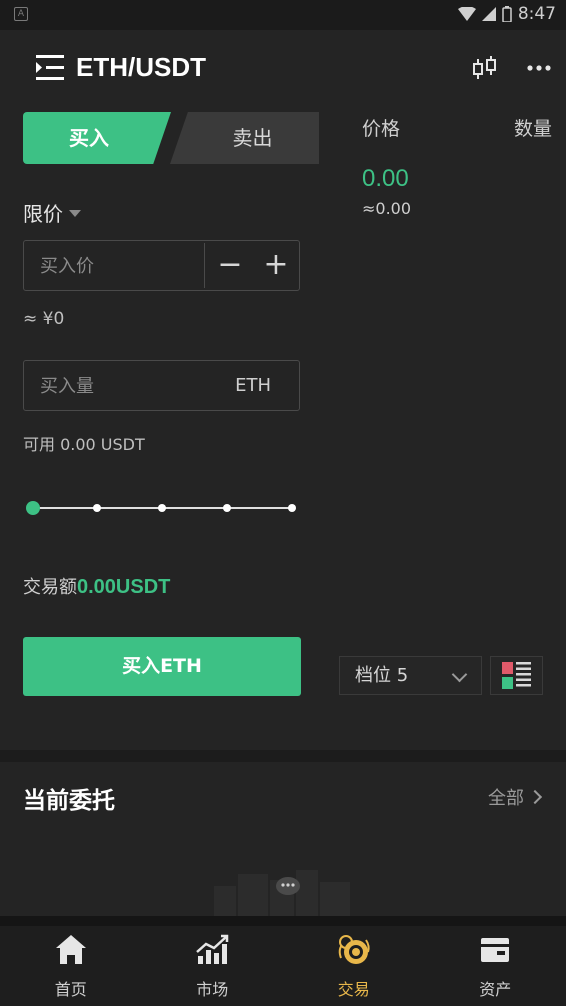  Describe the element at coordinates (354, 966) in the screenshot. I see `nav-item-trade: 交易` at that location.